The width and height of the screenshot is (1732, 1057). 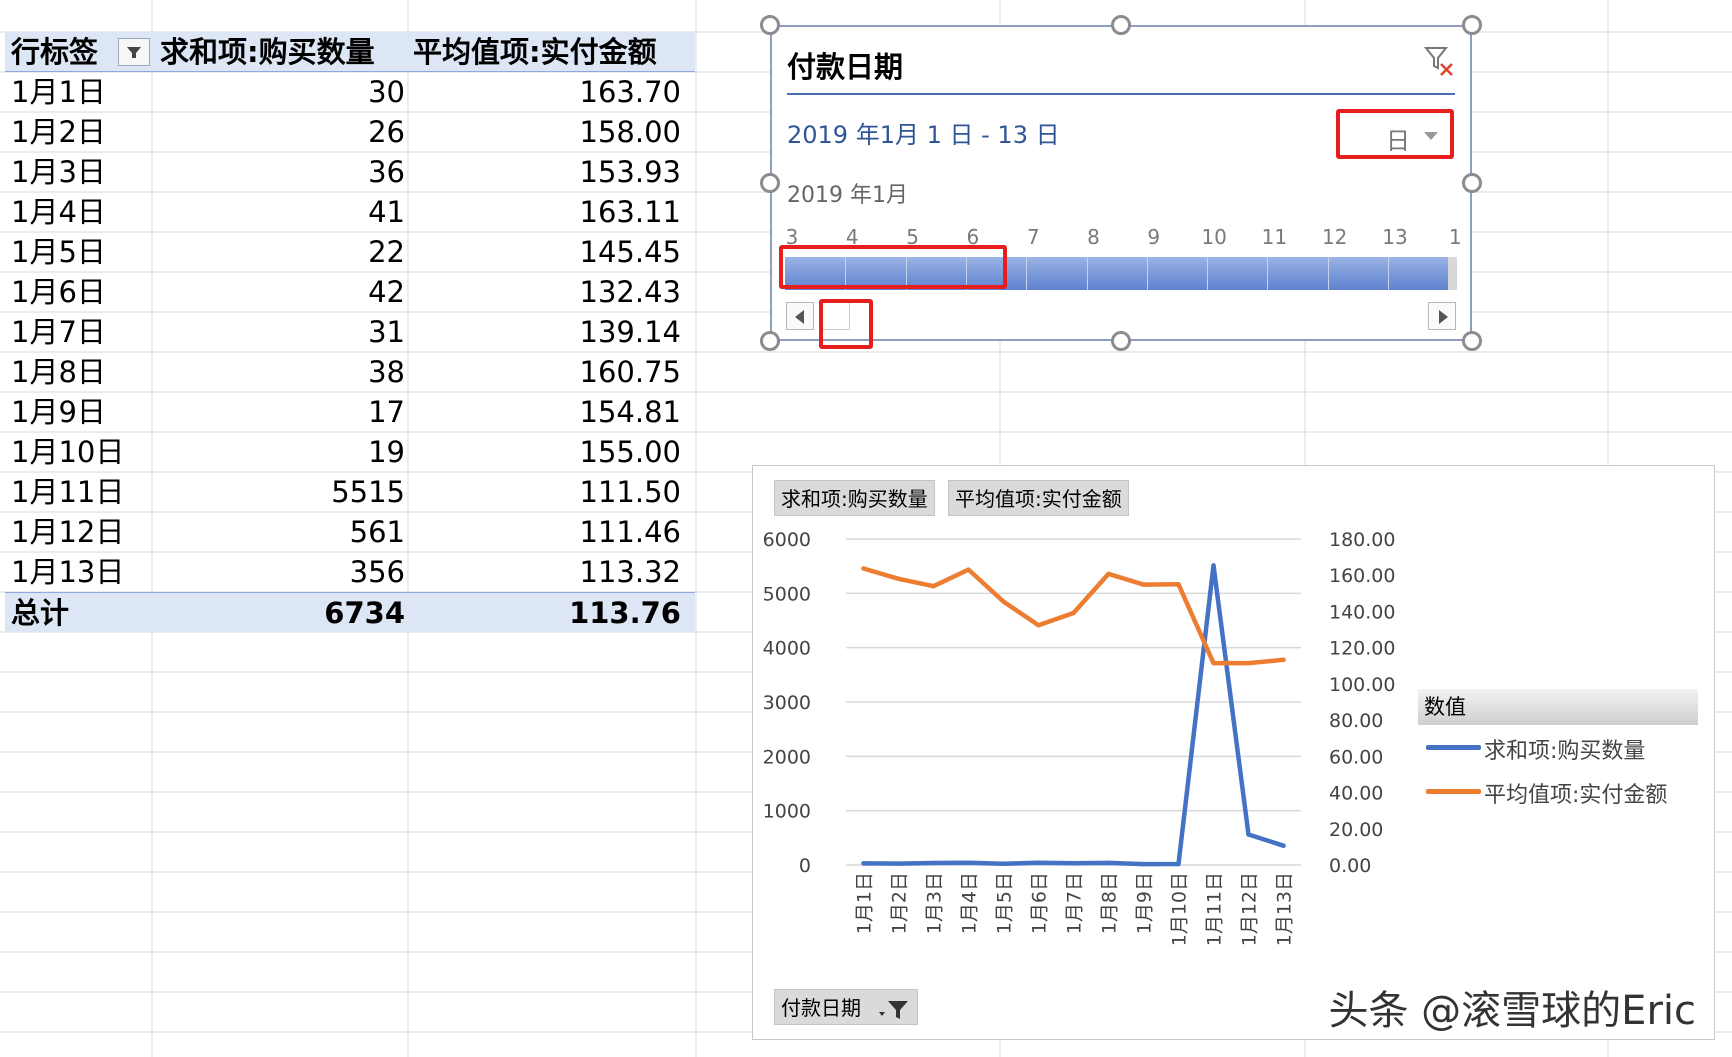 I want to click on left-axis-tick-label: 0, so click(x=805, y=866).